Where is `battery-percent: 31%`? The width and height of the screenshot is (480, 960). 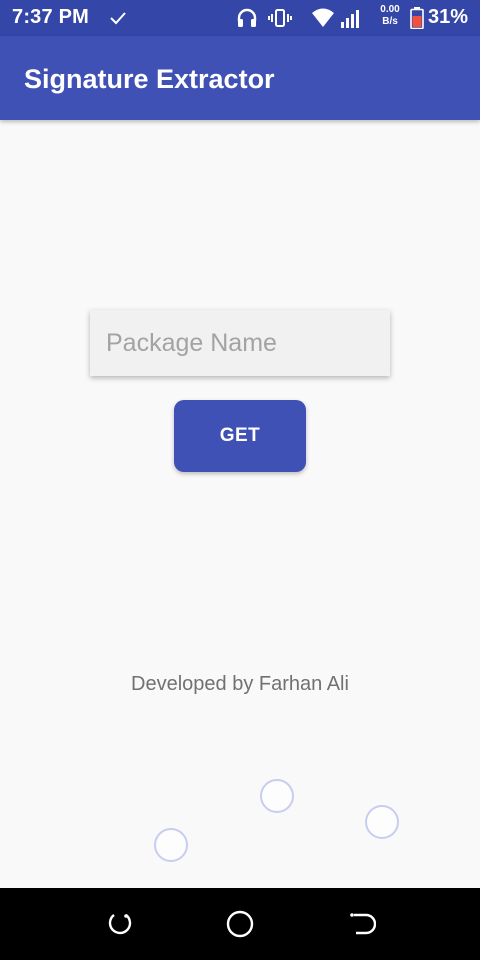 battery-percent: 31% is located at coordinates (448, 17).